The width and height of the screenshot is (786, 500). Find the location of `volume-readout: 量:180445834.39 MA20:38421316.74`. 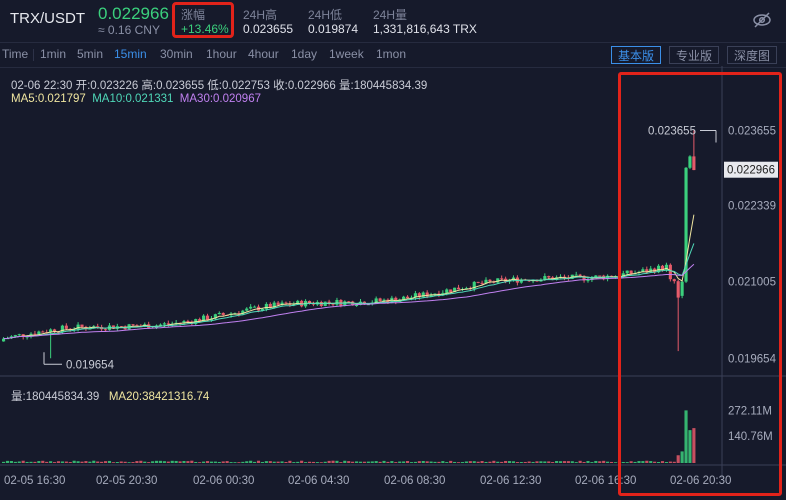

volume-readout: 量:180445834.39 MA20:38421316.74 is located at coordinates (110, 396).